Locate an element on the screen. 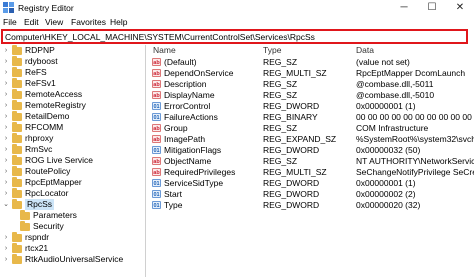 The image size is (474, 277). value-row: 01 ErrorControl REG_DWORD 0x00000001 (1) is located at coordinates (311, 106).